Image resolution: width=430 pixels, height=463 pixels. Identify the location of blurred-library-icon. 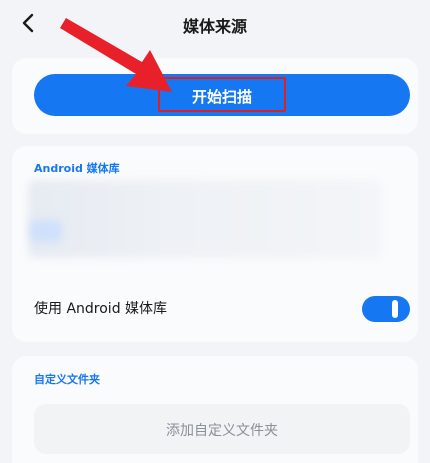
(46, 231).